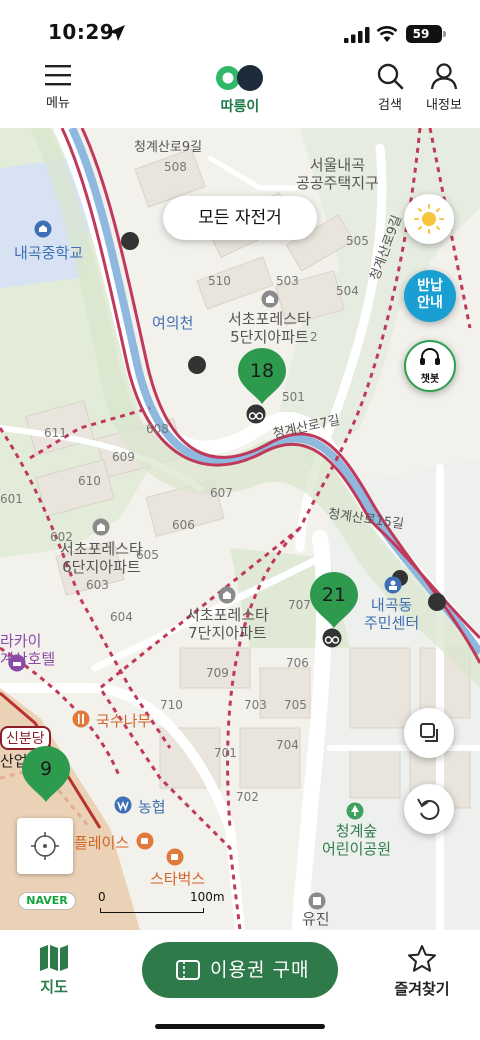  Describe the element at coordinates (287, 281) in the screenshot. I see `building-number: 503` at that location.